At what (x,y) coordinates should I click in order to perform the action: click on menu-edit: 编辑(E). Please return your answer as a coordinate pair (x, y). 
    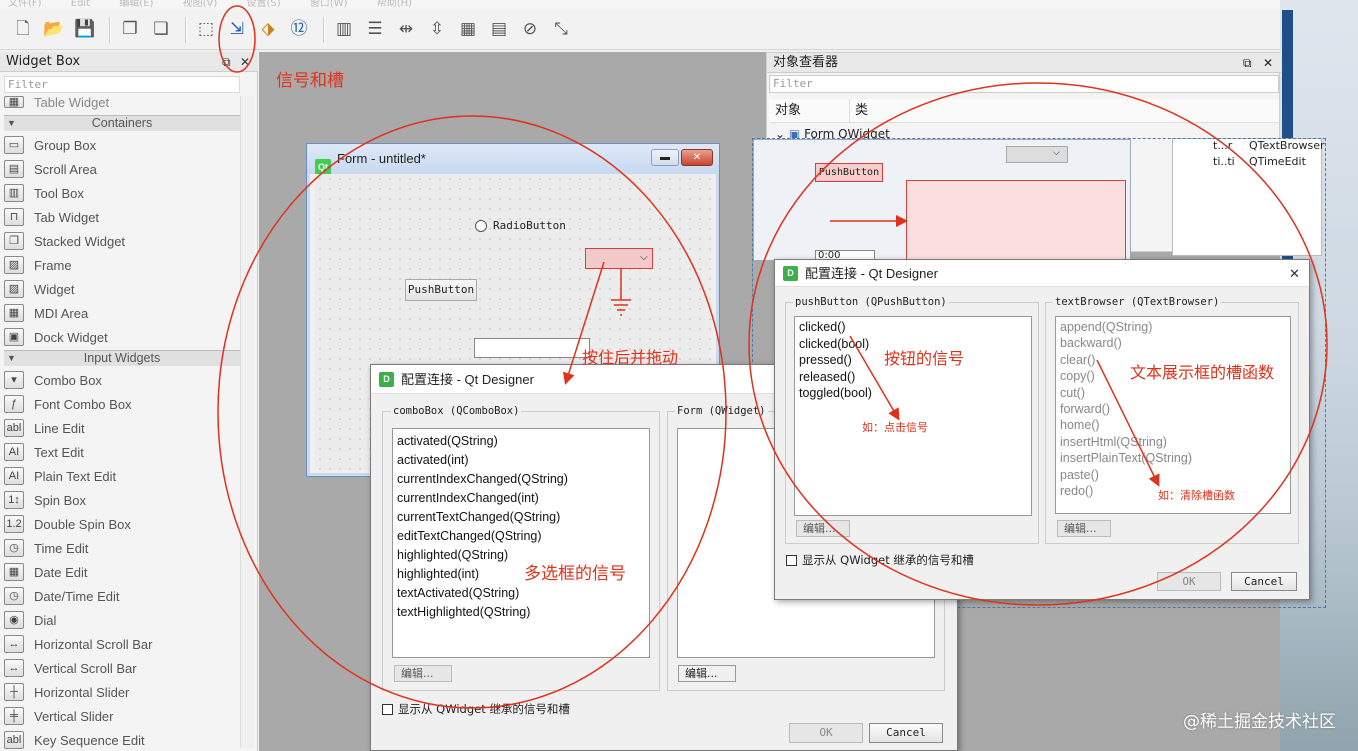
    Looking at the image, I should click on (136, 4).